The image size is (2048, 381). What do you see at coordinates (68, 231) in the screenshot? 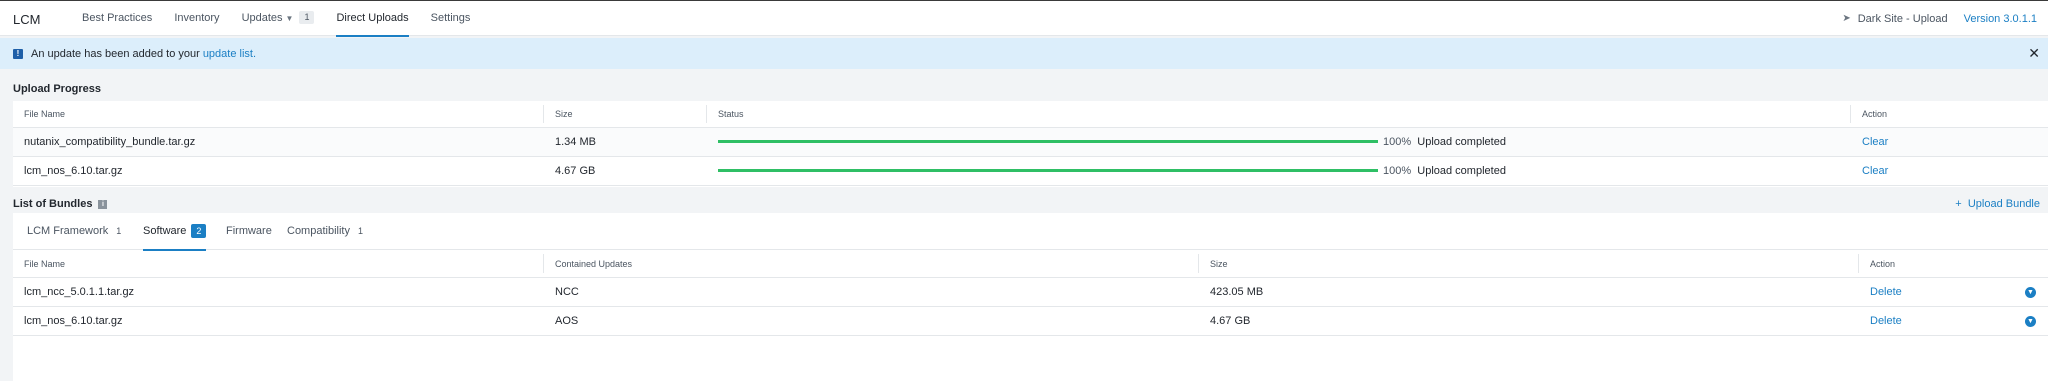
I see `tab-label: LCM Framework` at bounding box center [68, 231].